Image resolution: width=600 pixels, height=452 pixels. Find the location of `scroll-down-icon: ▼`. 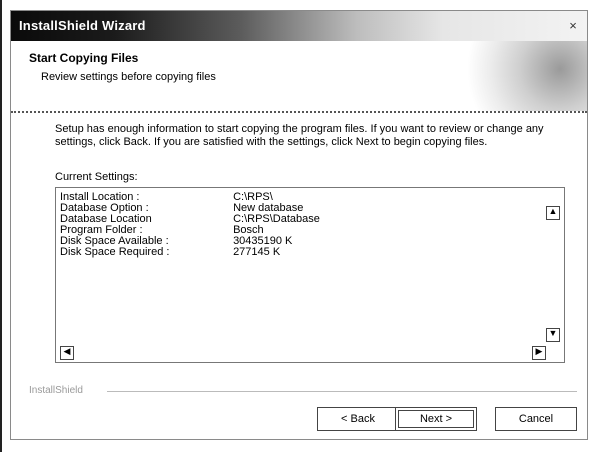

scroll-down-icon: ▼ is located at coordinates (553, 335).